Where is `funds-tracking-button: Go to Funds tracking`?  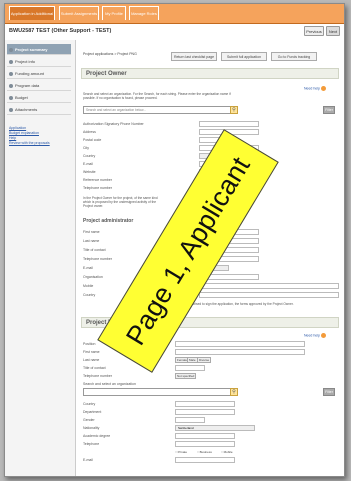
funds-tracking-button: Go to Funds tracking is located at coordinates (294, 56).